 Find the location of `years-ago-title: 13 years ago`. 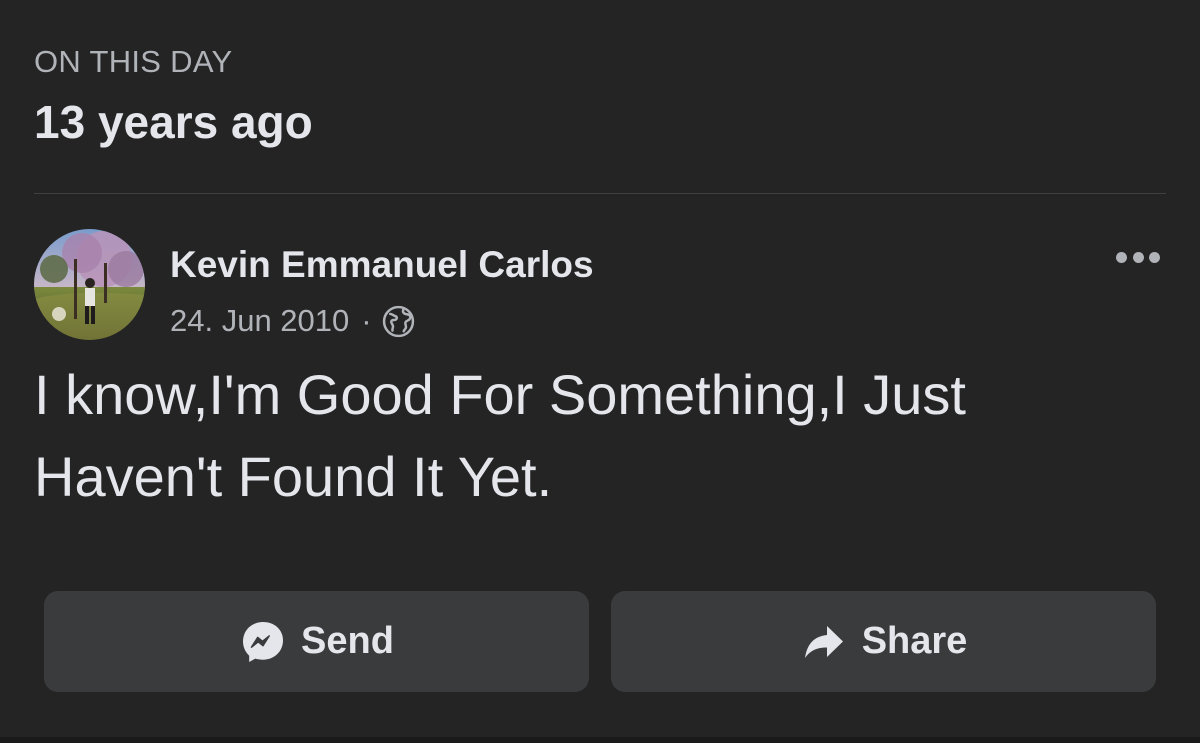

years-ago-title: 13 years ago is located at coordinates (173, 122).